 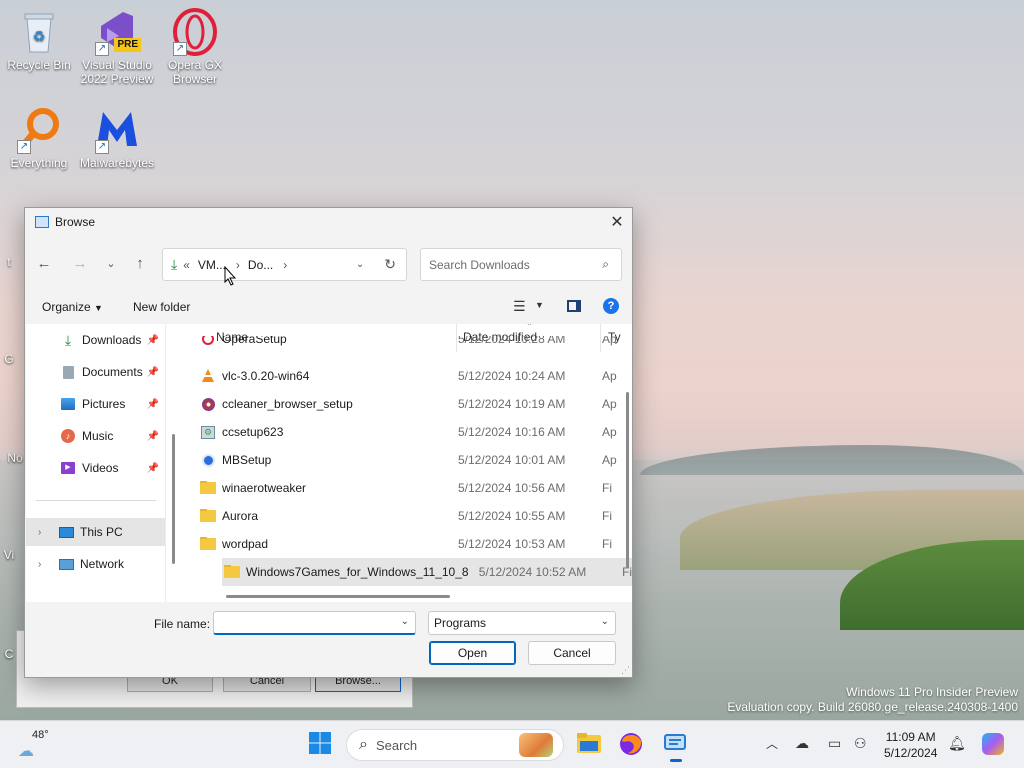 What do you see at coordinates (95, 340) in the screenshot?
I see `nav-item-downloads: ⤓ Downloads 📌` at bounding box center [95, 340].